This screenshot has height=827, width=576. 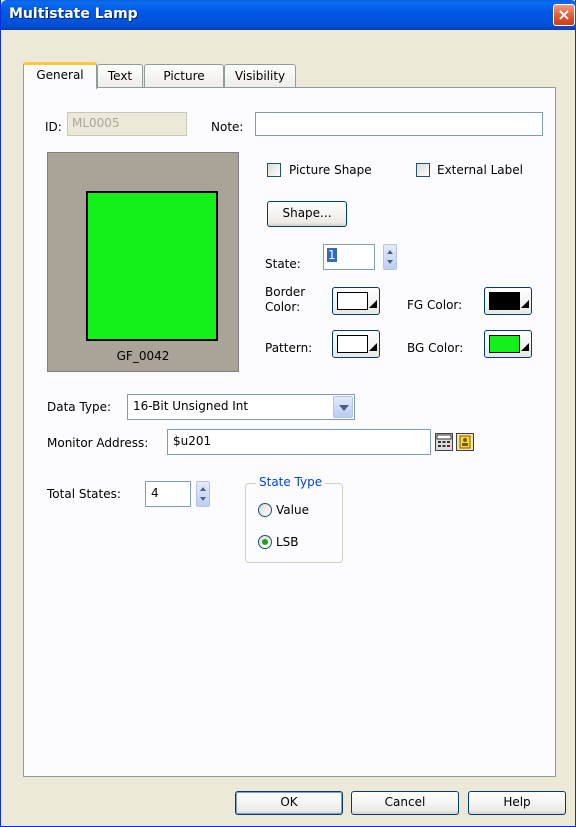 What do you see at coordinates (423, 170) in the screenshot?
I see `external-label-checkbox` at bounding box center [423, 170].